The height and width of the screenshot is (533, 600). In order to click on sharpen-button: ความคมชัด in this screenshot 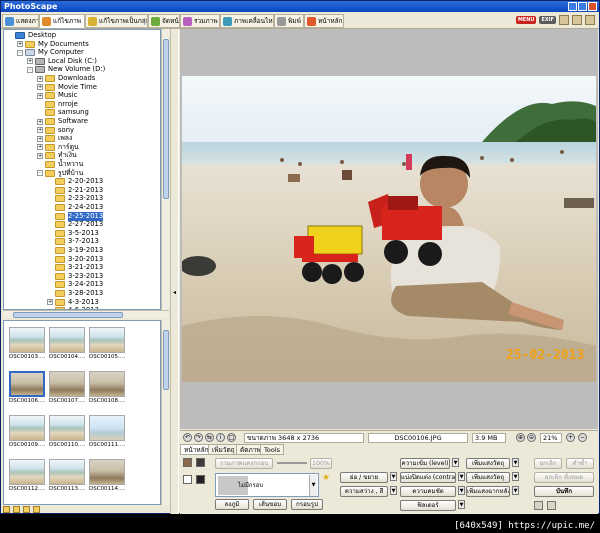, I will do `click(428, 491)`.